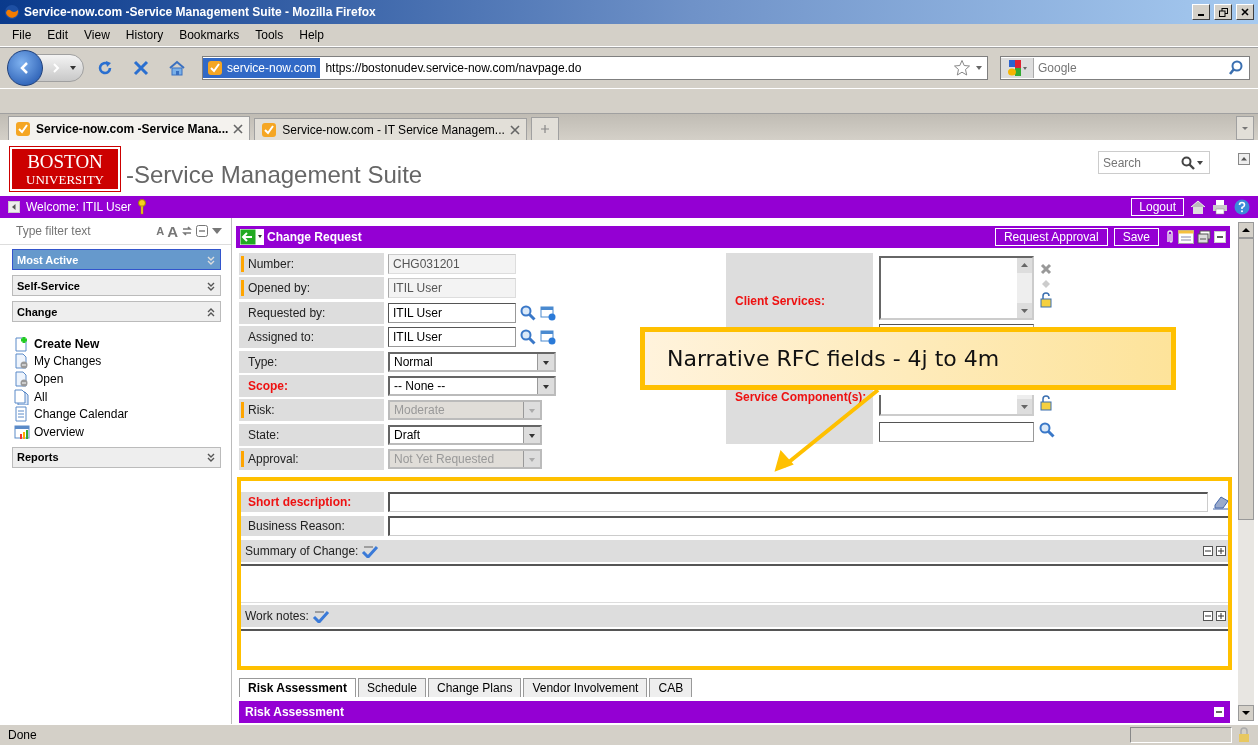 The height and width of the screenshot is (745, 1258). I want to click on section-tab: Change Plans, so click(475, 688).